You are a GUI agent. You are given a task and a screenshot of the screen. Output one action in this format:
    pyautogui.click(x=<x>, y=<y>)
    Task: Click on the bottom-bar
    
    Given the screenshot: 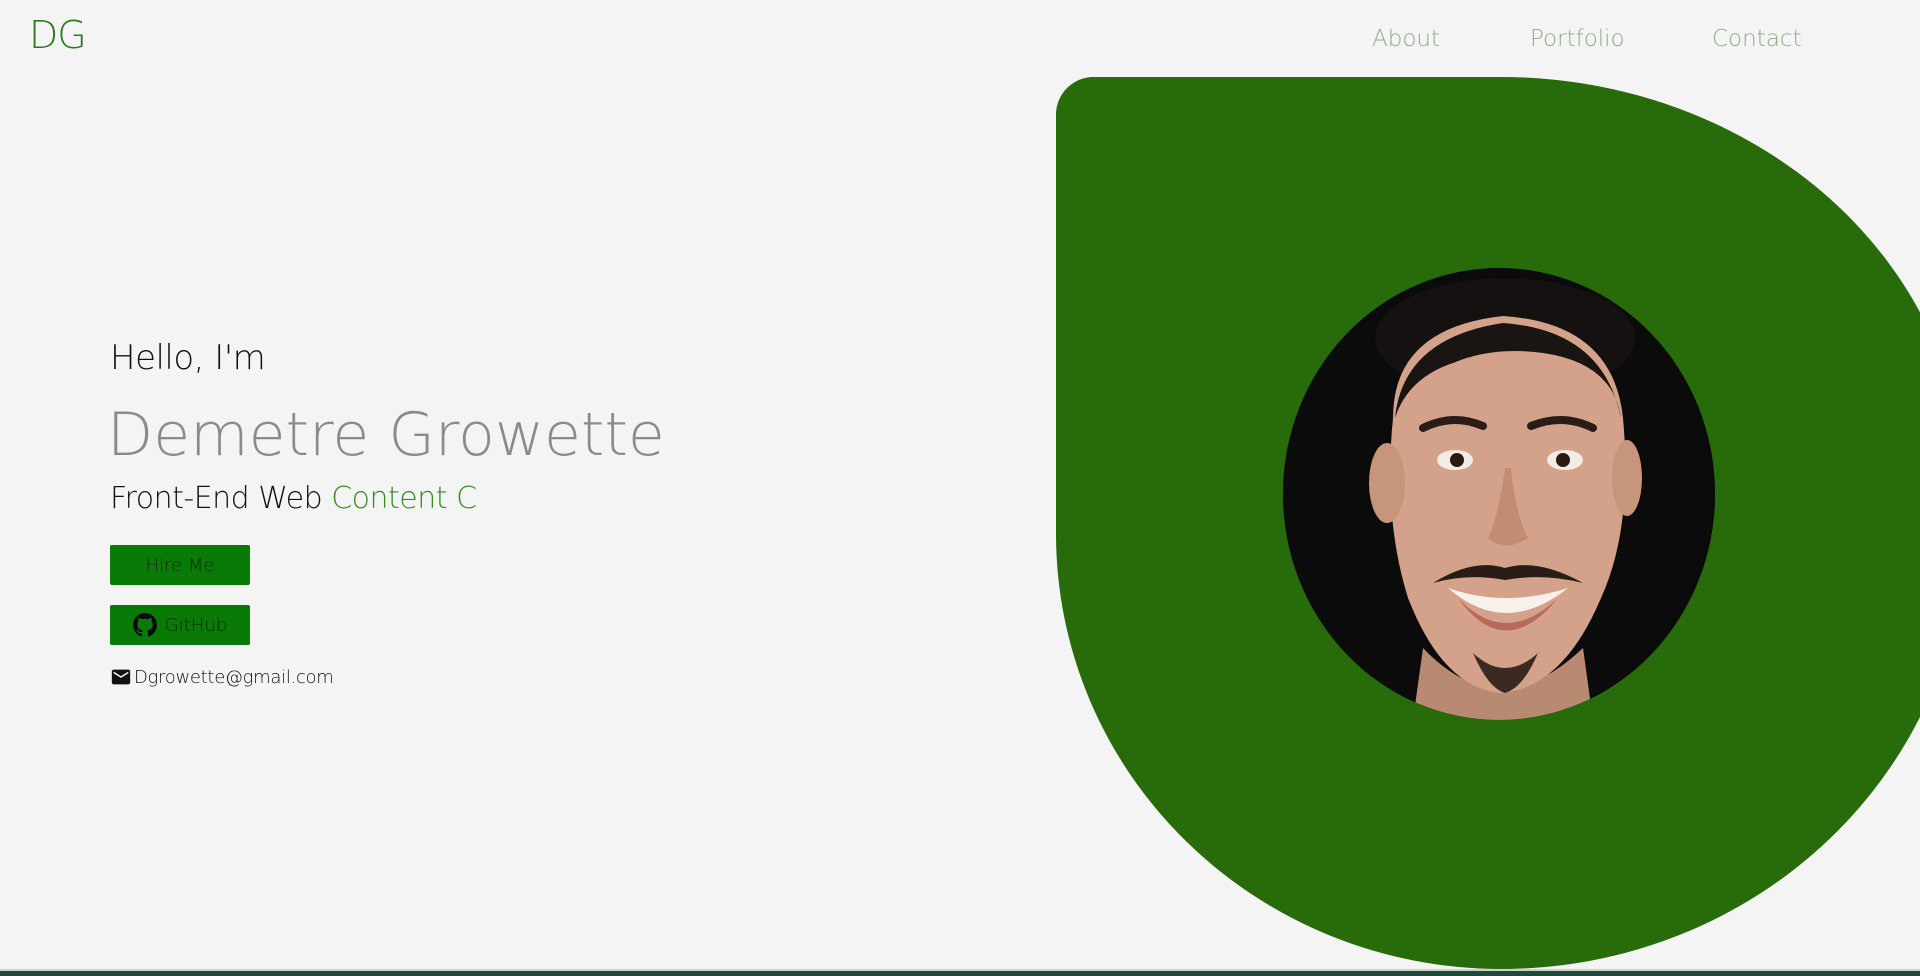 What is the action you would take?
    pyautogui.click(x=960, y=973)
    